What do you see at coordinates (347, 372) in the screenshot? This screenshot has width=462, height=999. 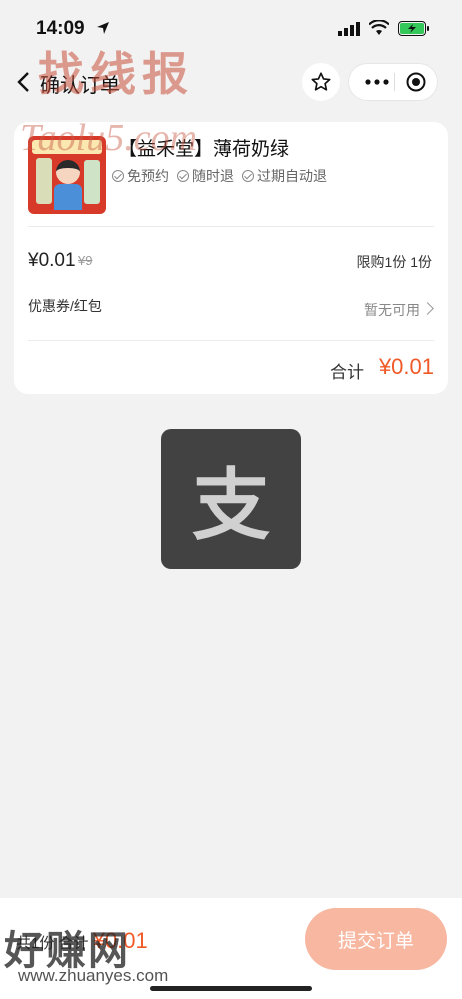 I see `total-label: 合计` at bounding box center [347, 372].